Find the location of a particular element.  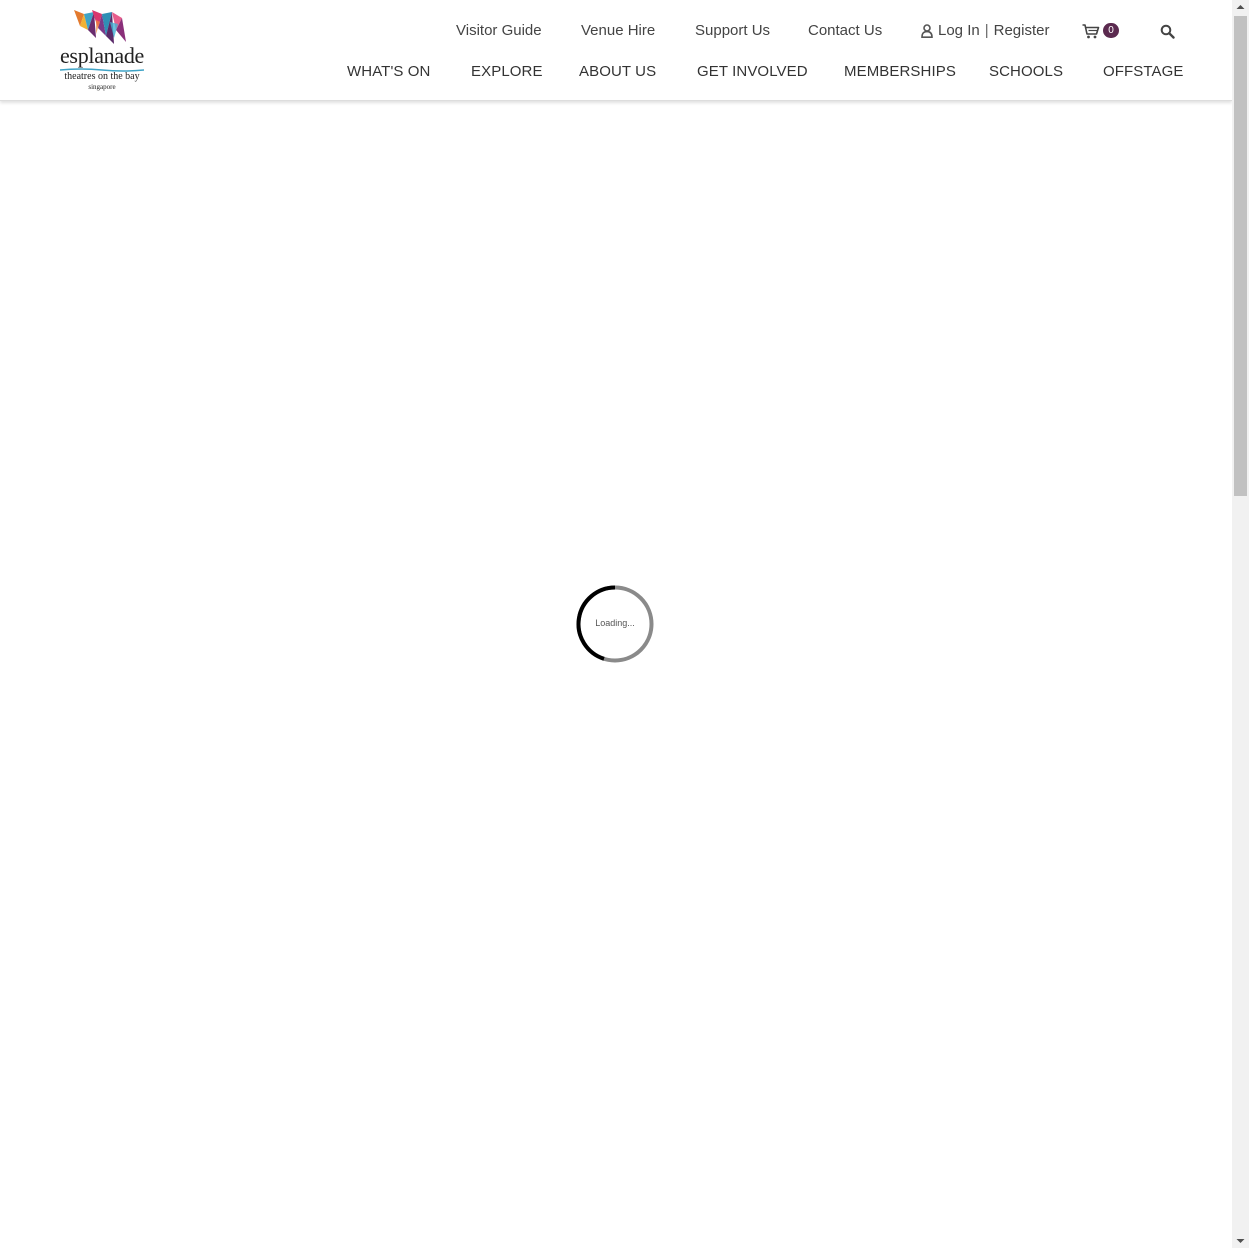

nav-explore: EXPLORE is located at coordinates (507, 72).